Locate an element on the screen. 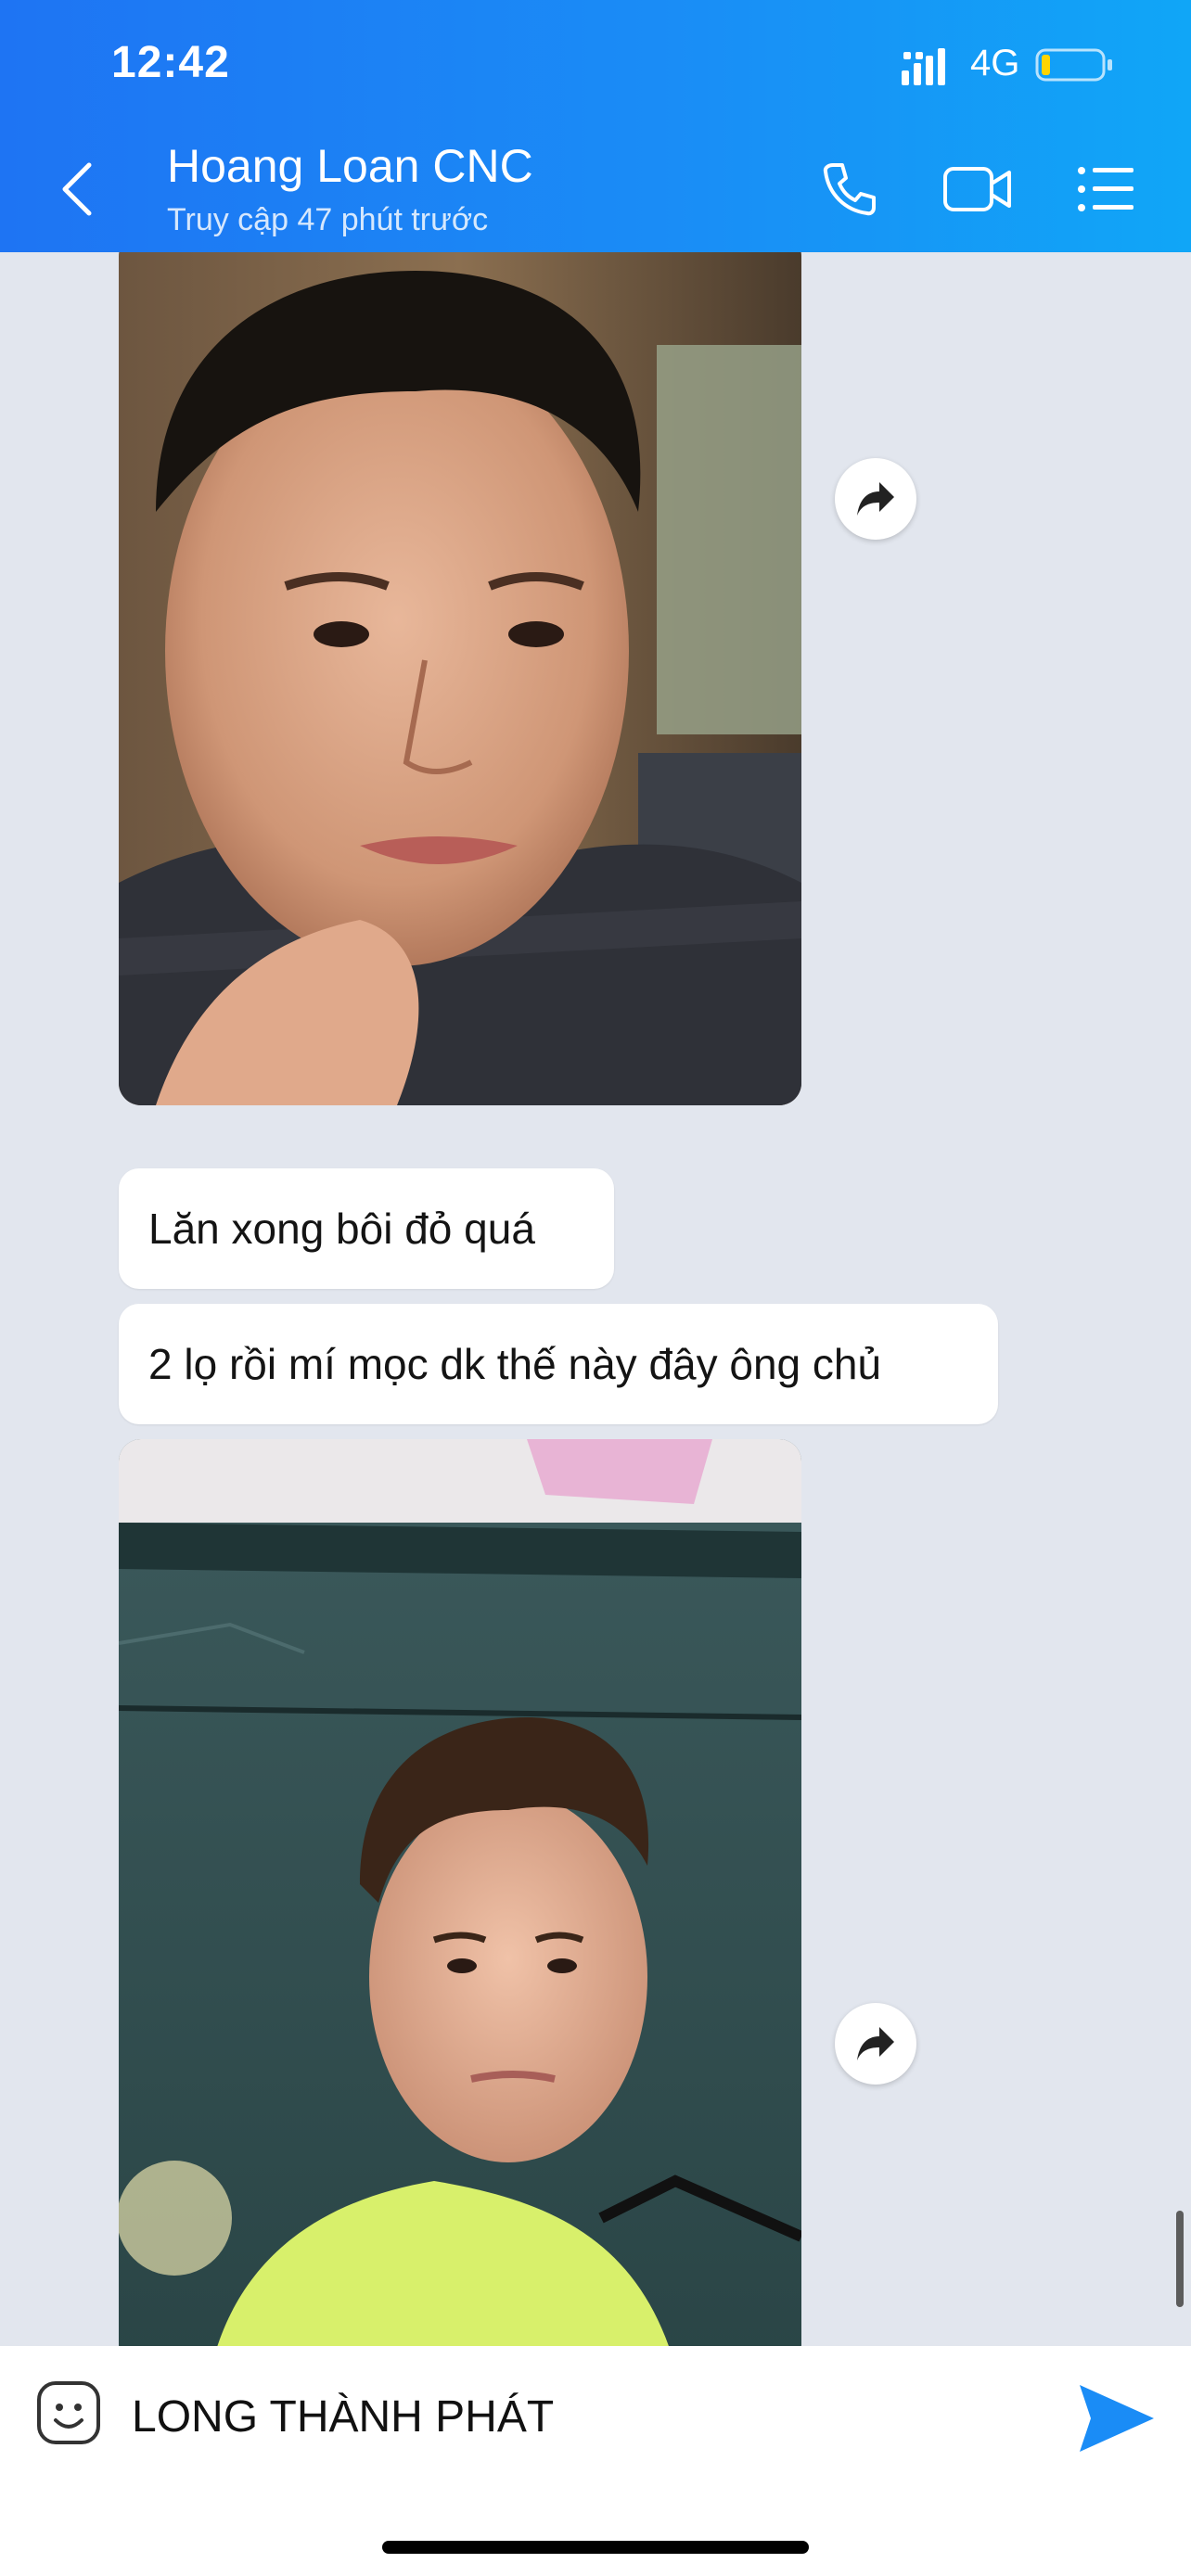 Image resolution: width=1191 pixels, height=2576 pixels. message-input is located at coordinates (595, 2417).